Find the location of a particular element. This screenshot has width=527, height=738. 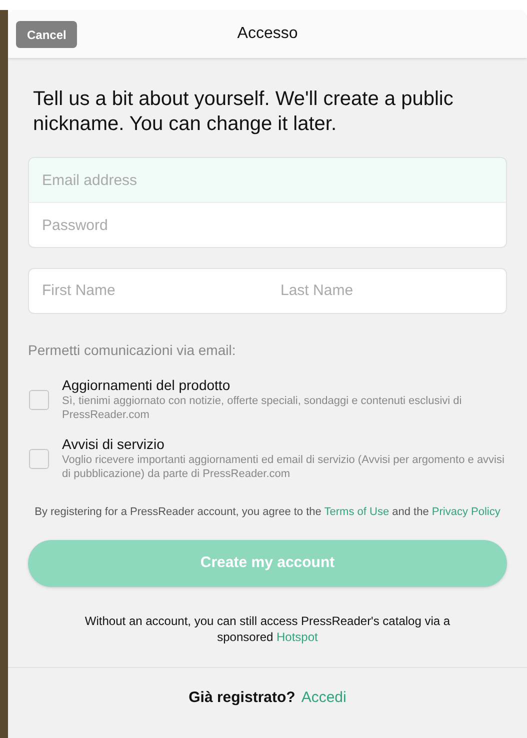

login-link: Accedi is located at coordinates (323, 698).